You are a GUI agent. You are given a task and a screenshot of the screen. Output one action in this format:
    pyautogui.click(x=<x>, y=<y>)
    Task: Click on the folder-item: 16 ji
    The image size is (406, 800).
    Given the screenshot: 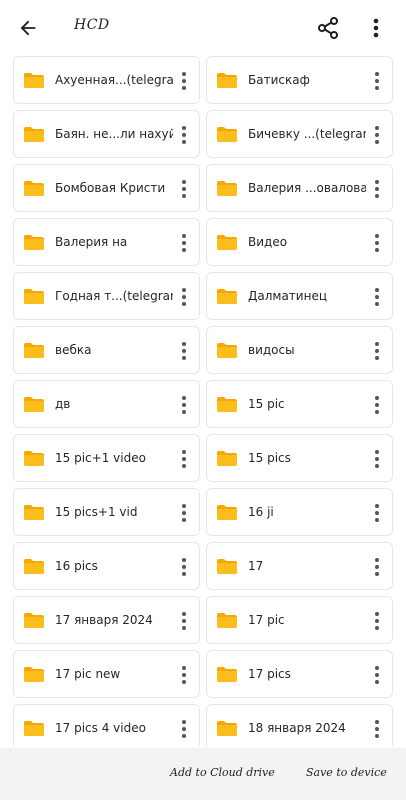 What is the action you would take?
    pyautogui.click(x=299, y=512)
    